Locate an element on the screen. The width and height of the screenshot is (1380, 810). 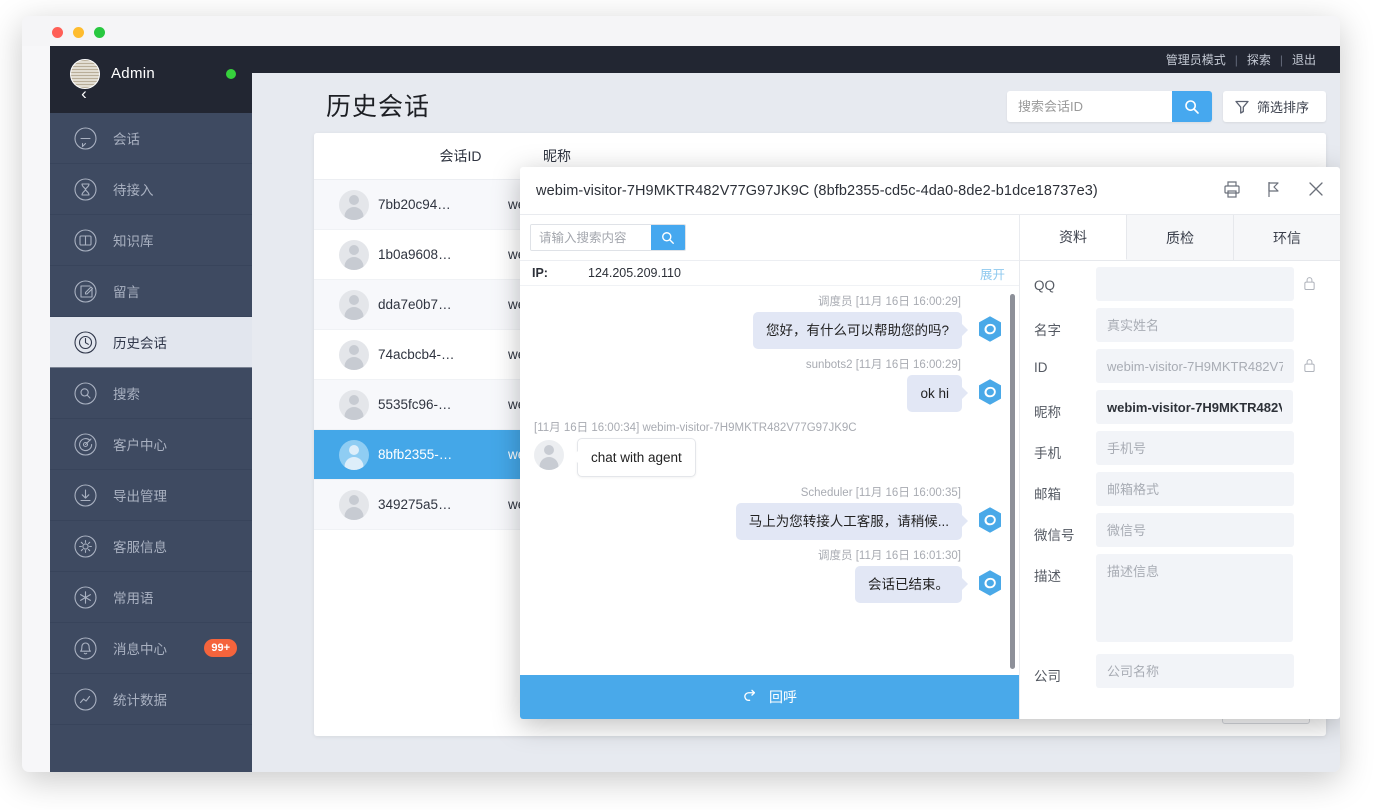
form-row: 微信号 is located at coordinates (1180, 530).